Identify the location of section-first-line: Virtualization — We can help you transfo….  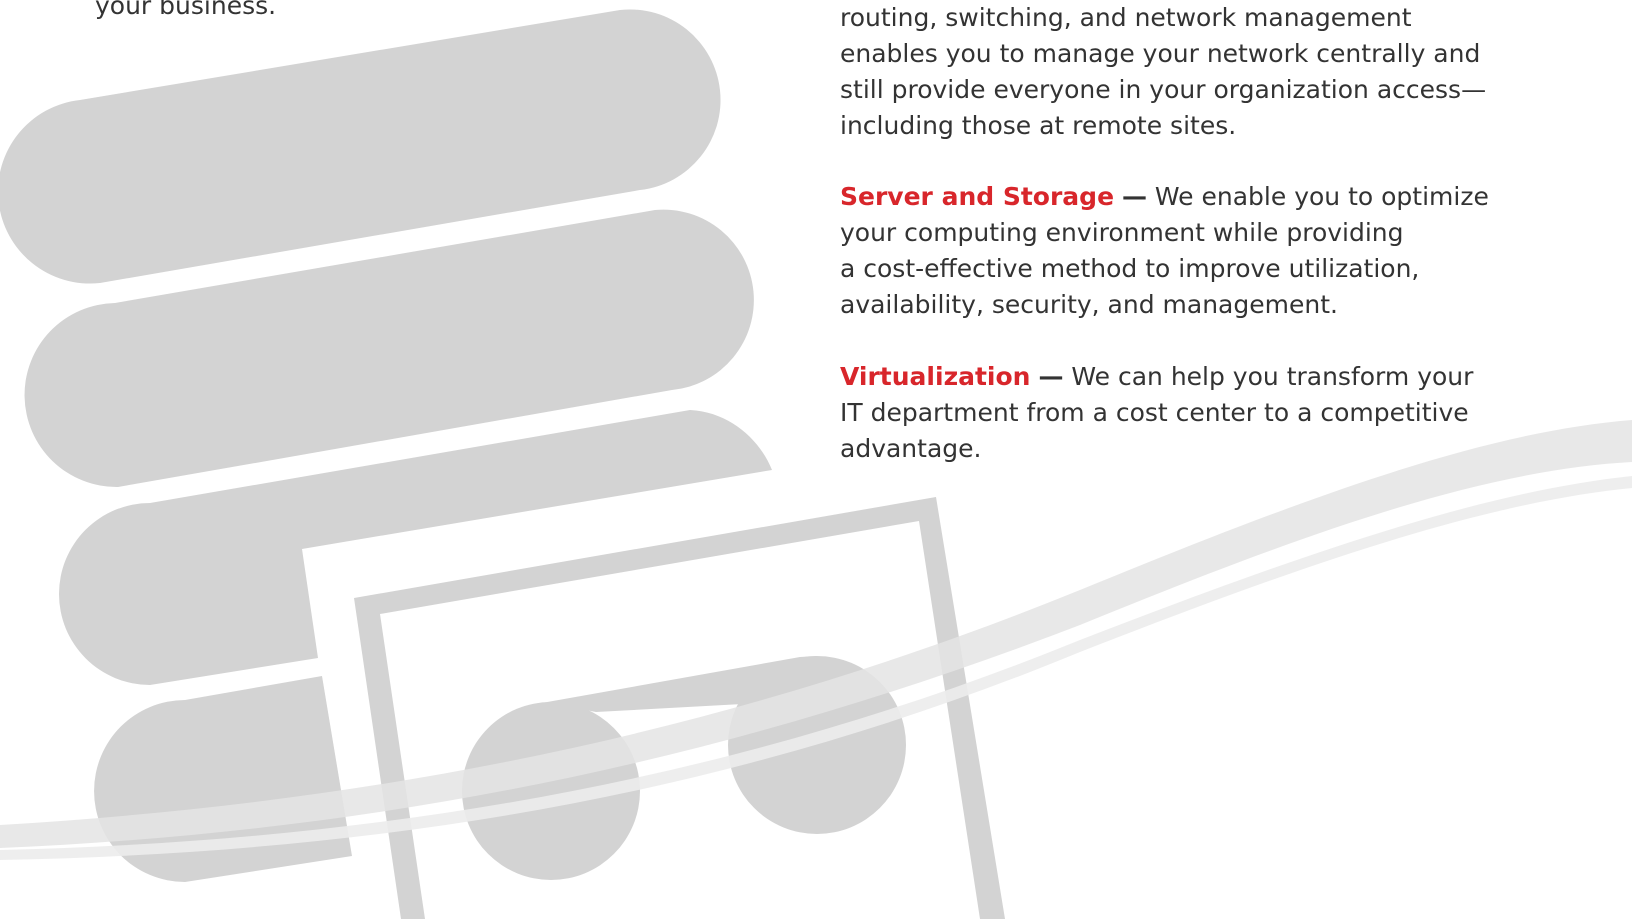
(1190, 377).